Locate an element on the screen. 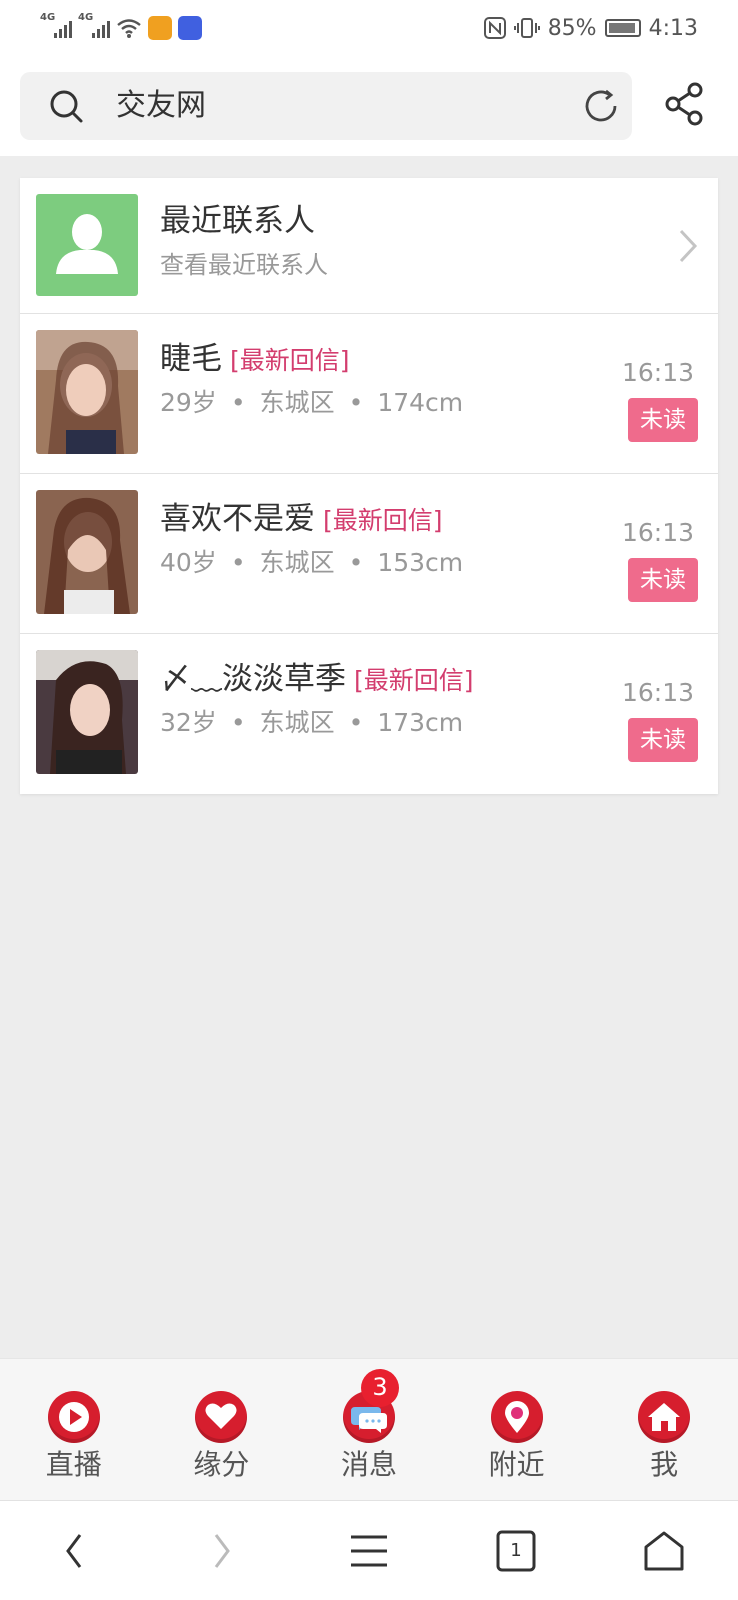 This screenshot has width=738, height=1600. tab-live: 直播 is located at coordinates (74, 1429).